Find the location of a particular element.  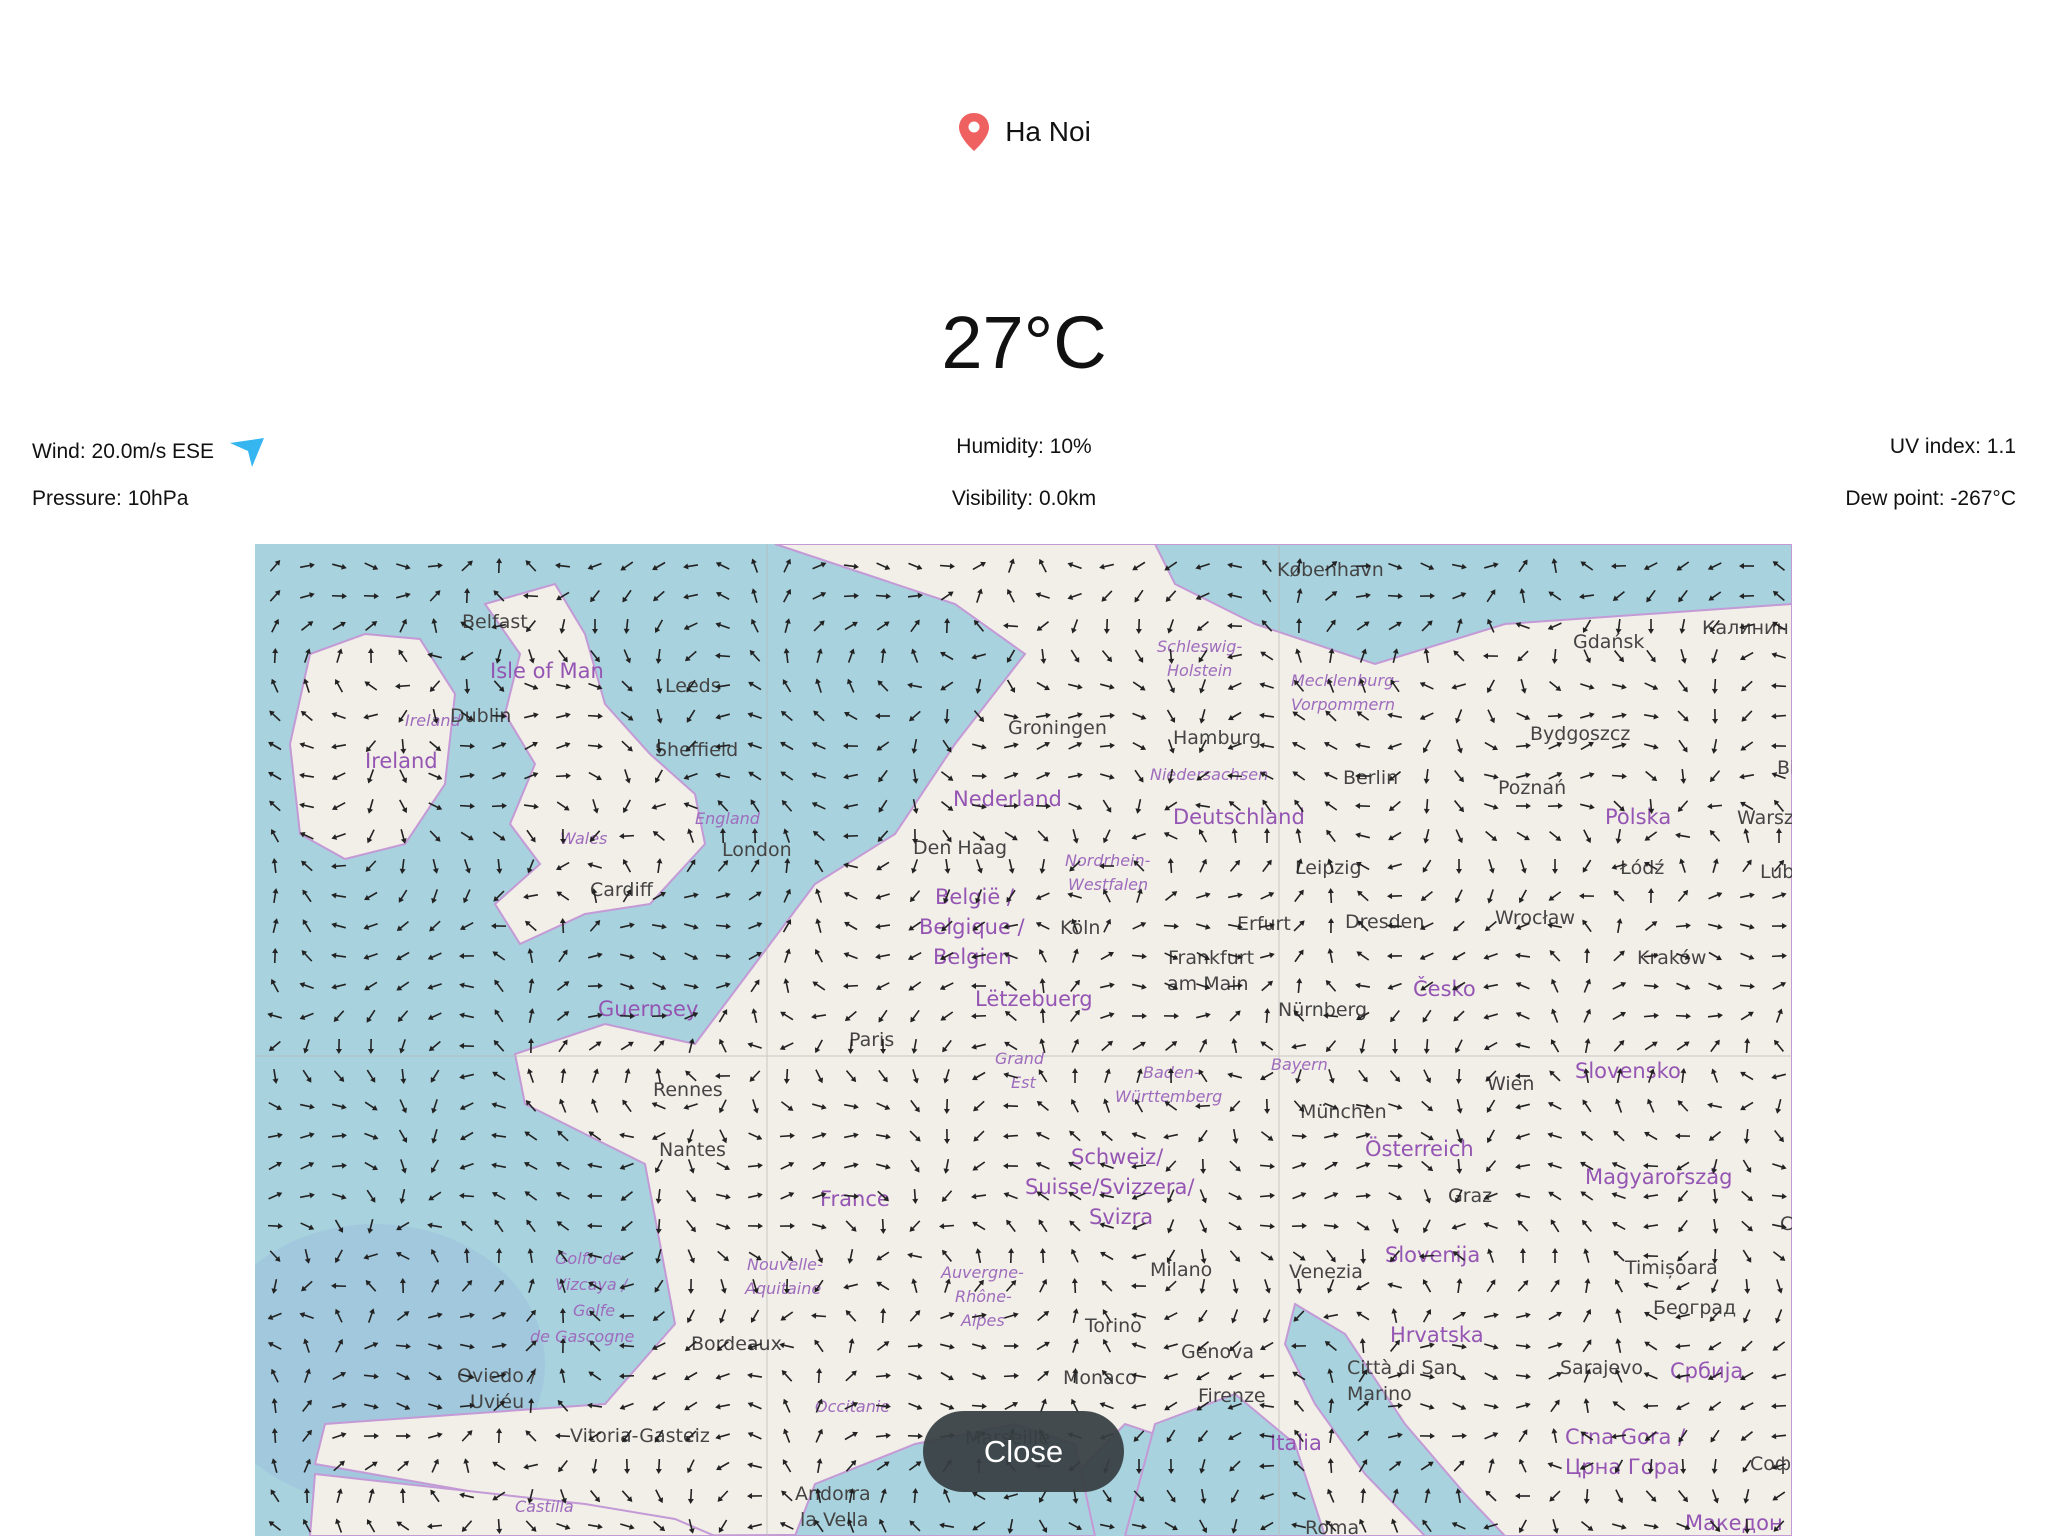

svg-text: Köln is located at coordinates (1080, 928).